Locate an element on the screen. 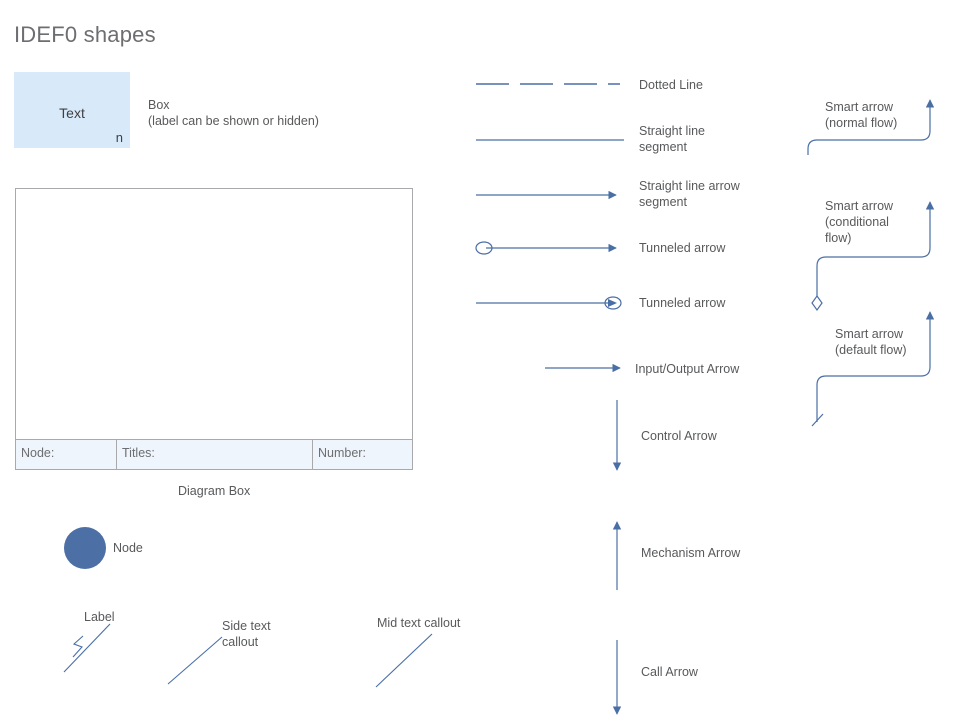  smart-arrow-default-label: Smart arrow (default flow) is located at coordinates (871, 342).